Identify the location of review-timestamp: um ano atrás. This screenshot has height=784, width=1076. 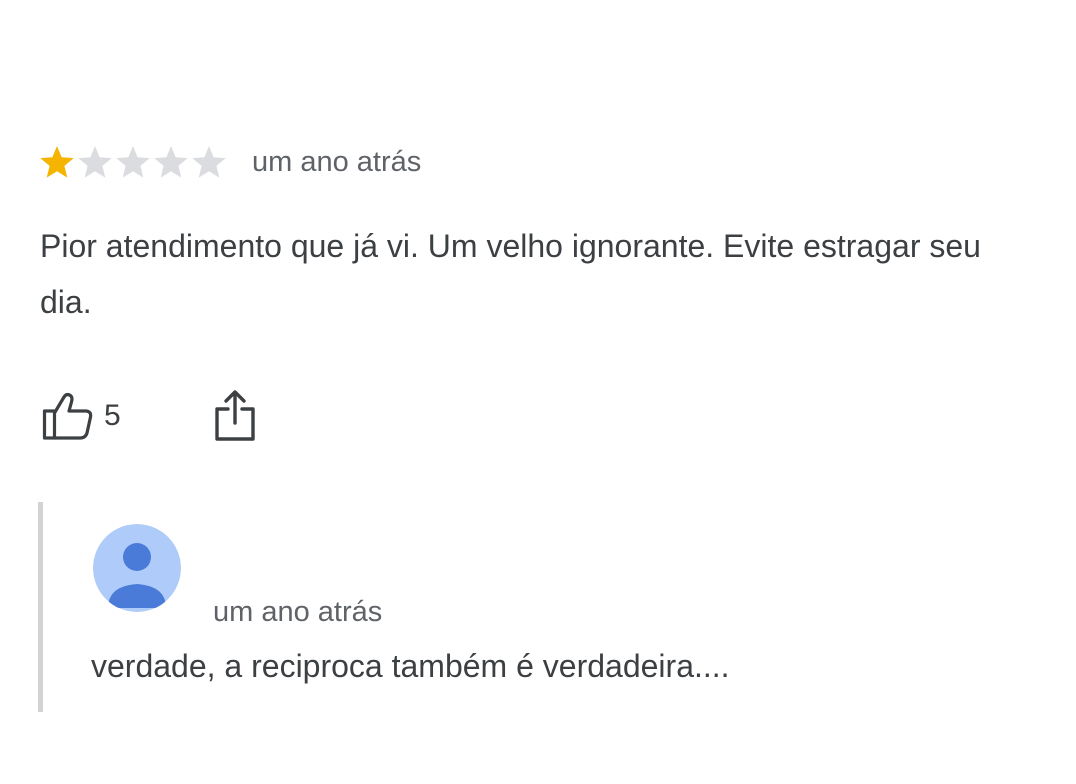
(337, 161).